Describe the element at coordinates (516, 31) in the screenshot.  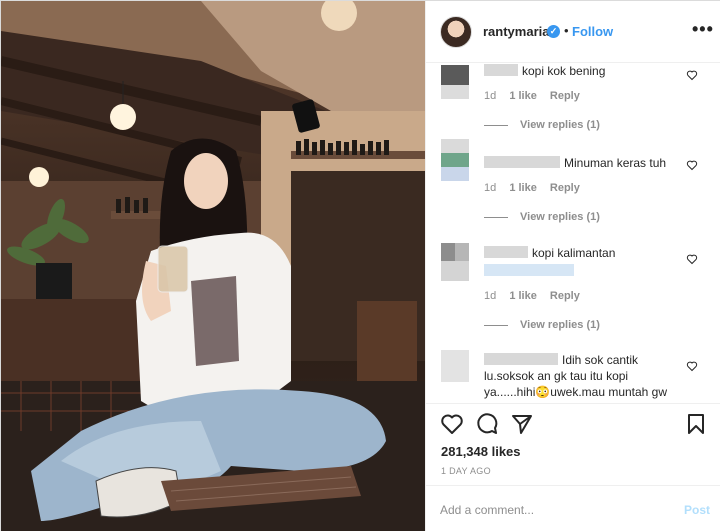
I see `username-link: rantymaria` at that location.